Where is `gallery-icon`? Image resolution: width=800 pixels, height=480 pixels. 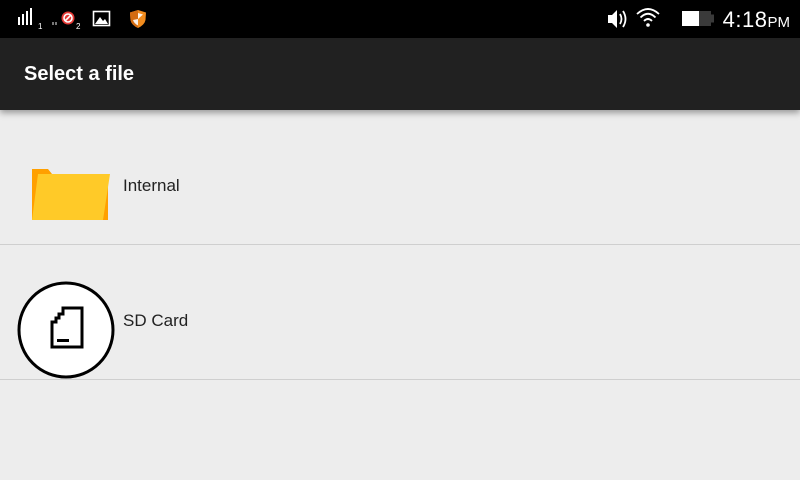
gallery-icon is located at coordinates (101, 18).